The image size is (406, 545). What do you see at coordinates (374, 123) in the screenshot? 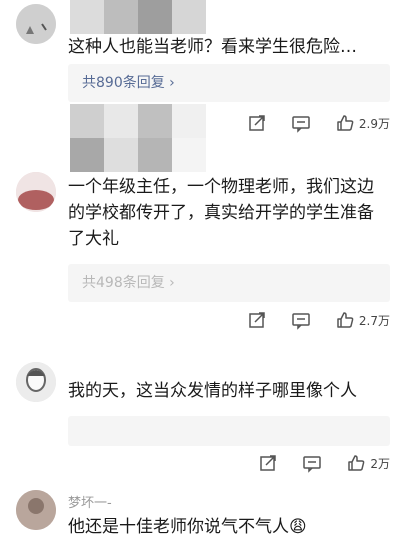
I see `like-count: 2.9万` at bounding box center [374, 123].